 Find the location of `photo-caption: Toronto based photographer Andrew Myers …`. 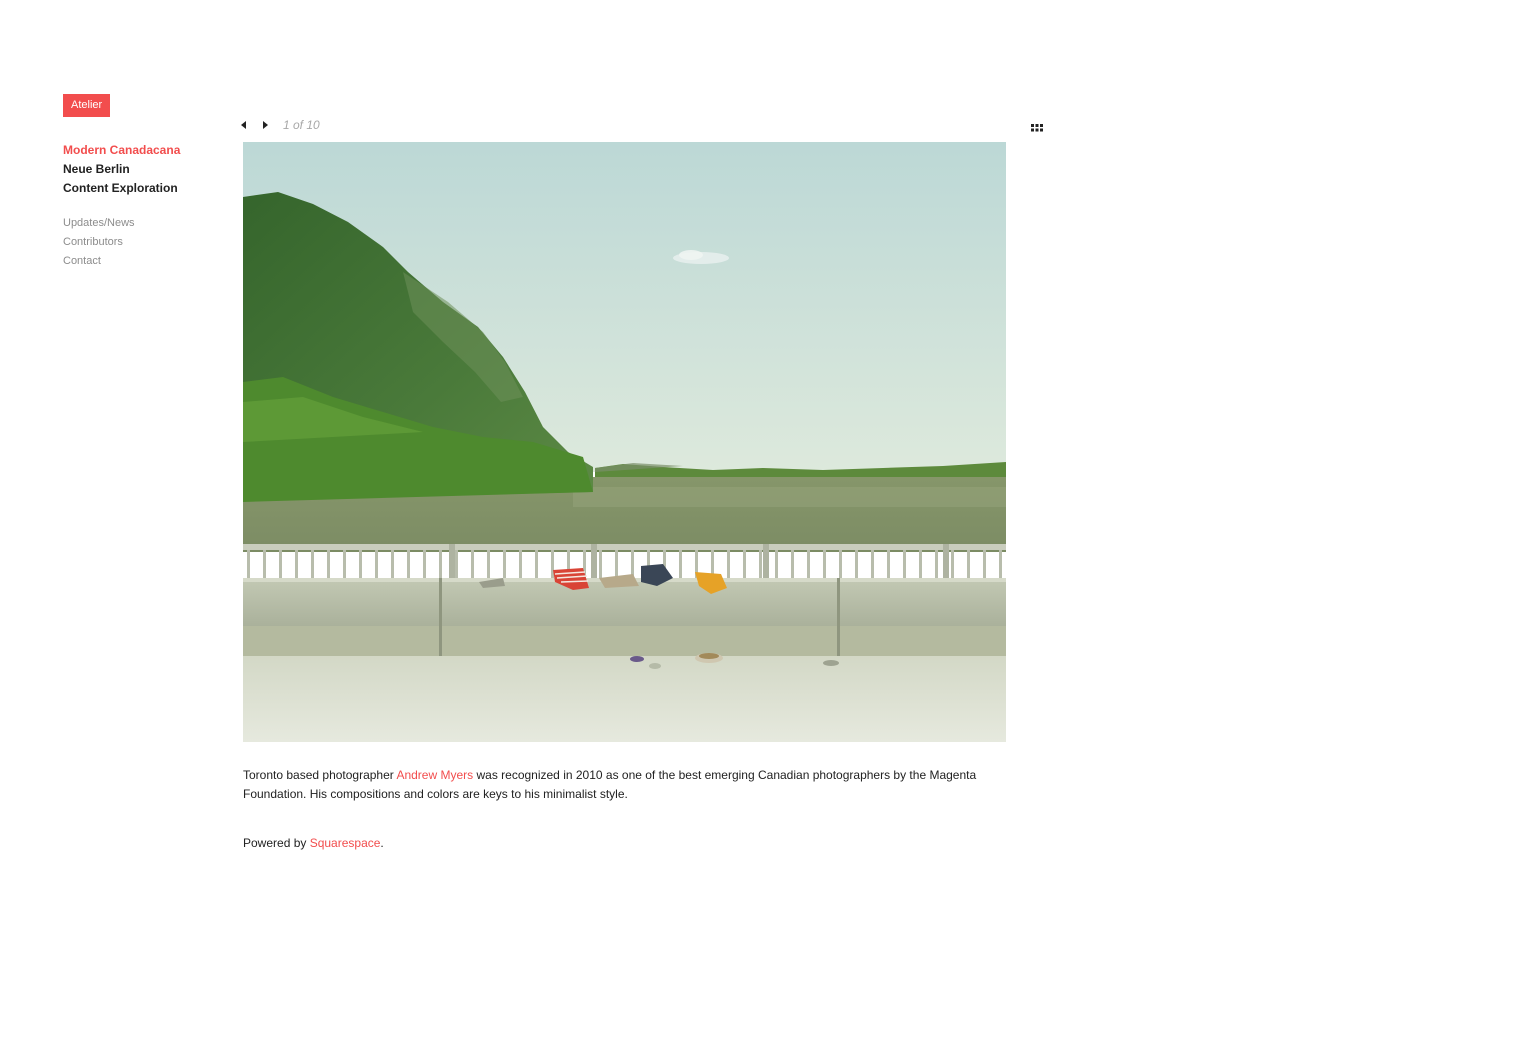

photo-caption: Toronto based photographer Andrew Myers … is located at coordinates (628, 785).